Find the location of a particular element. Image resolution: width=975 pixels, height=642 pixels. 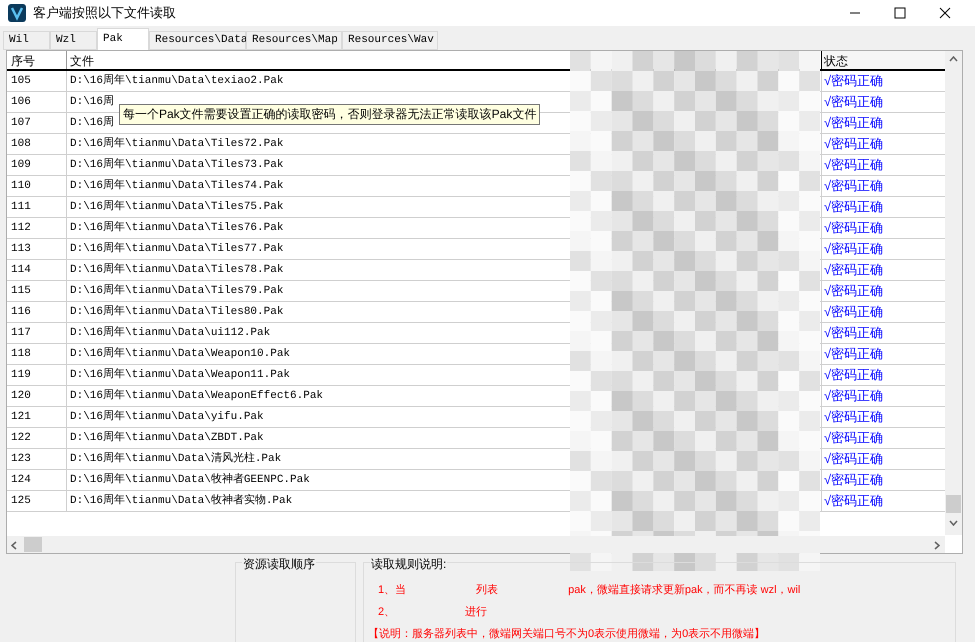

window-title: 客户端按照以下文件读取 is located at coordinates (104, 13).